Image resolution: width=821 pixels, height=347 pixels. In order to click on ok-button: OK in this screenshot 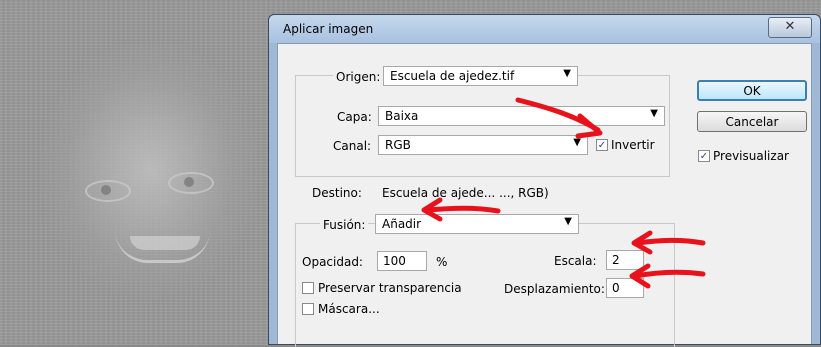, I will do `click(752, 90)`.